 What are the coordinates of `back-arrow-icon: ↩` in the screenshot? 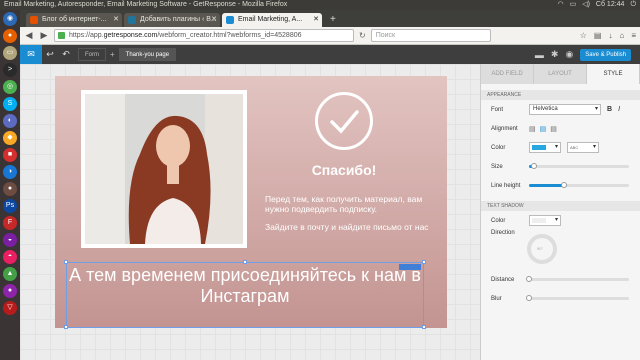 It's located at (50, 54).